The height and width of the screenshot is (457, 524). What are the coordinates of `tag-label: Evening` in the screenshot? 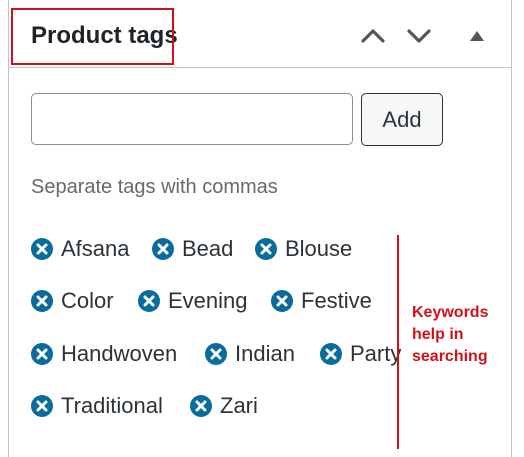 It's located at (208, 300).